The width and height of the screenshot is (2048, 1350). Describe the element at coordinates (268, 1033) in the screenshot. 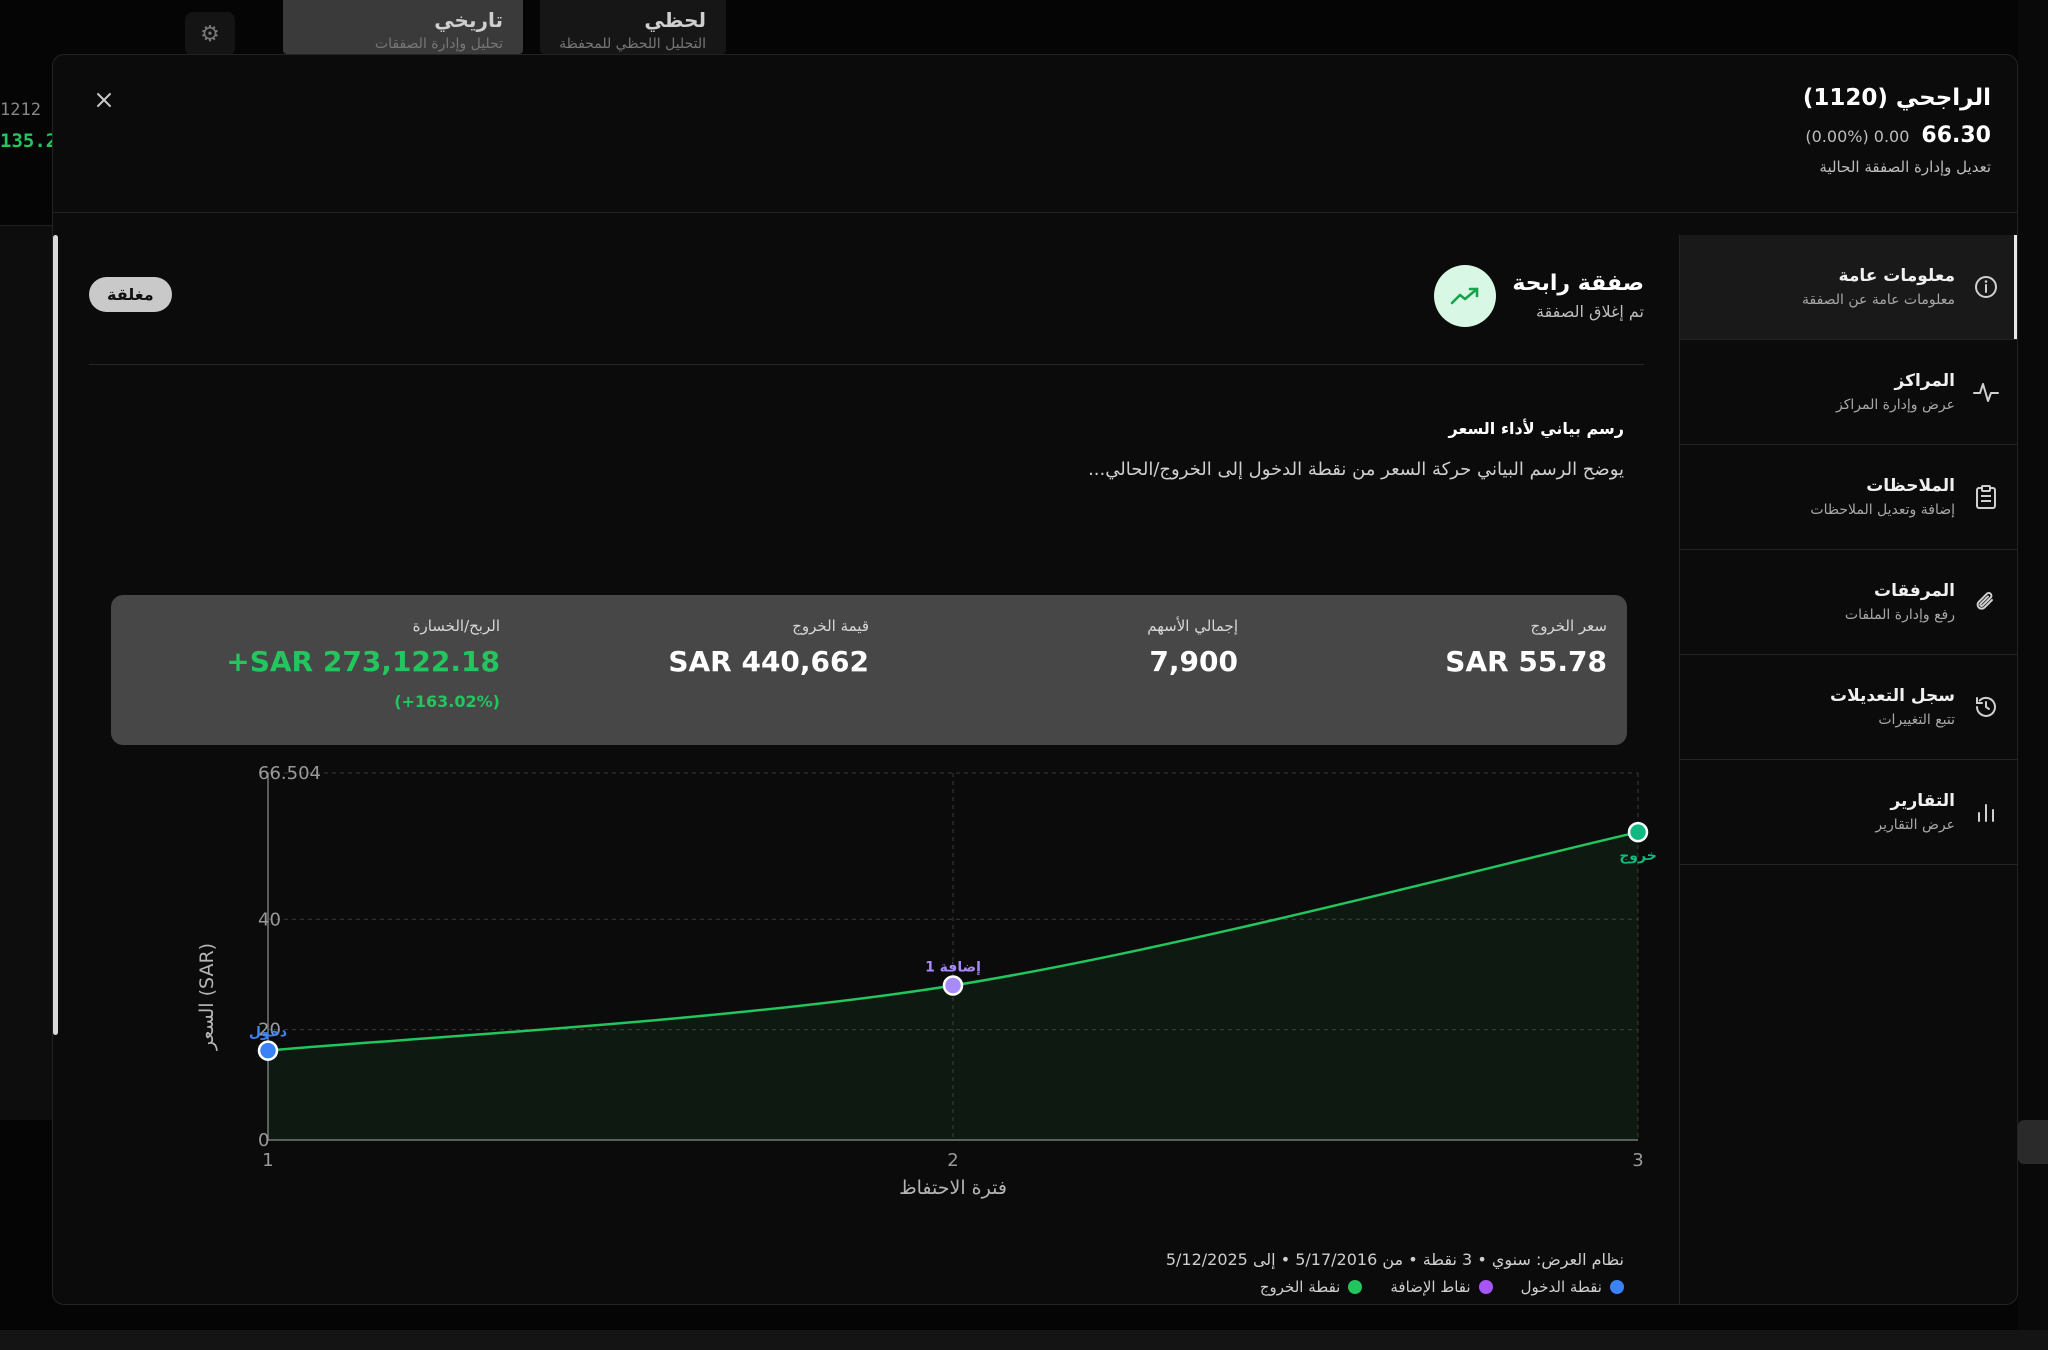

I see `data-point-label: دخول` at that location.